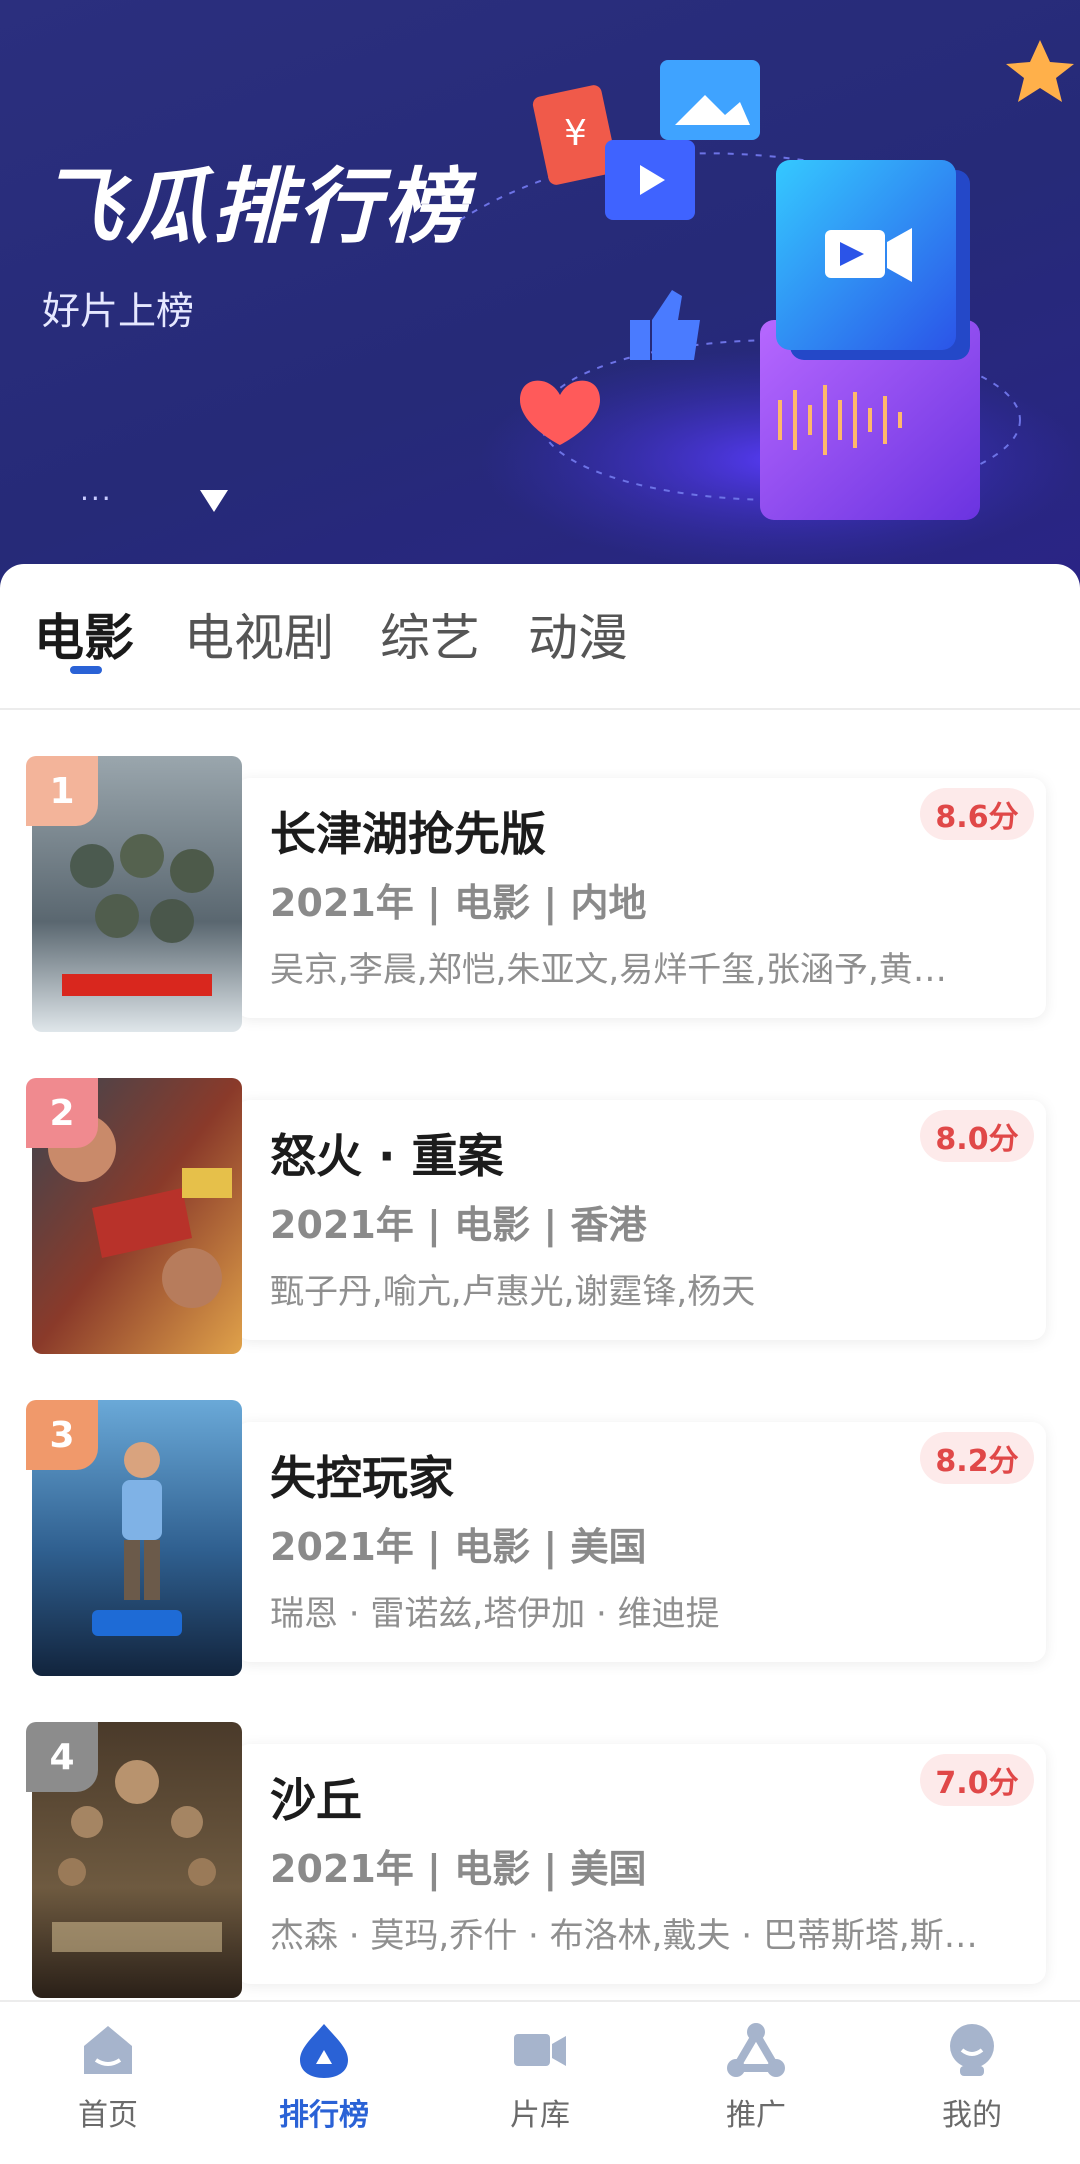 Image resolution: width=1080 pixels, height=2164 pixels. What do you see at coordinates (972, 2115) in the screenshot?
I see `nav-label: 我的` at bounding box center [972, 2115].